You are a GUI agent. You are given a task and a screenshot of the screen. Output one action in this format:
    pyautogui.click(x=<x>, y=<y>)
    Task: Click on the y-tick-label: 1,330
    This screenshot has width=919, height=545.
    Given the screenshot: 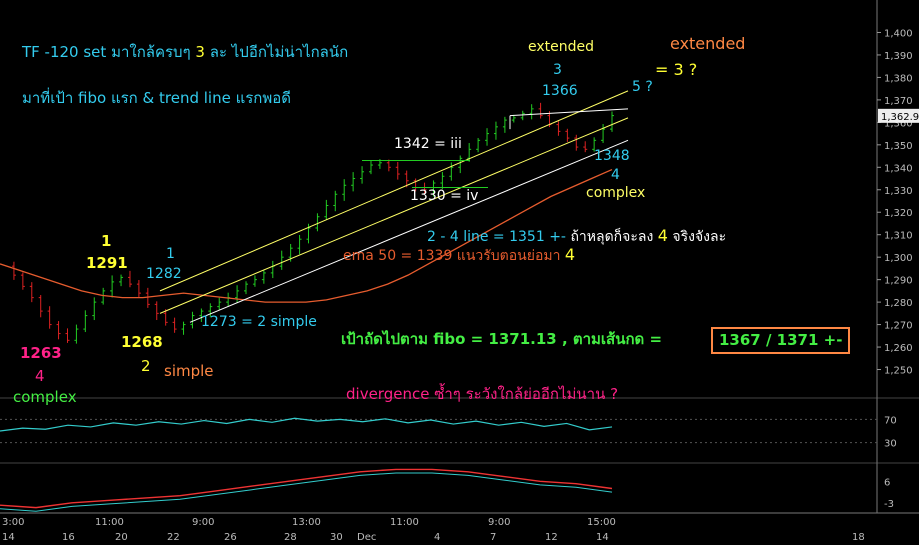 What is the action you would take?
    pyautogui.click(x=898, y=191)
    